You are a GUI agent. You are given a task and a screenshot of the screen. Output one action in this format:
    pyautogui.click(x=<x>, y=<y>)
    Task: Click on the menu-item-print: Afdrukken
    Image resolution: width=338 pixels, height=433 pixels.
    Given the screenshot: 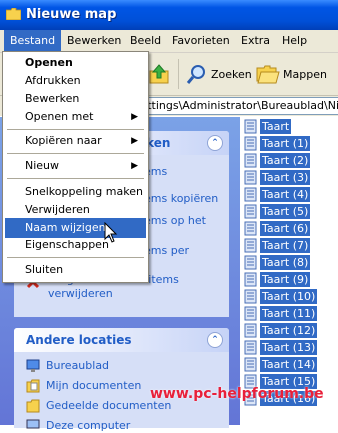 What is the action you would take?
    pyautogui.click(x=75, y=81)
    